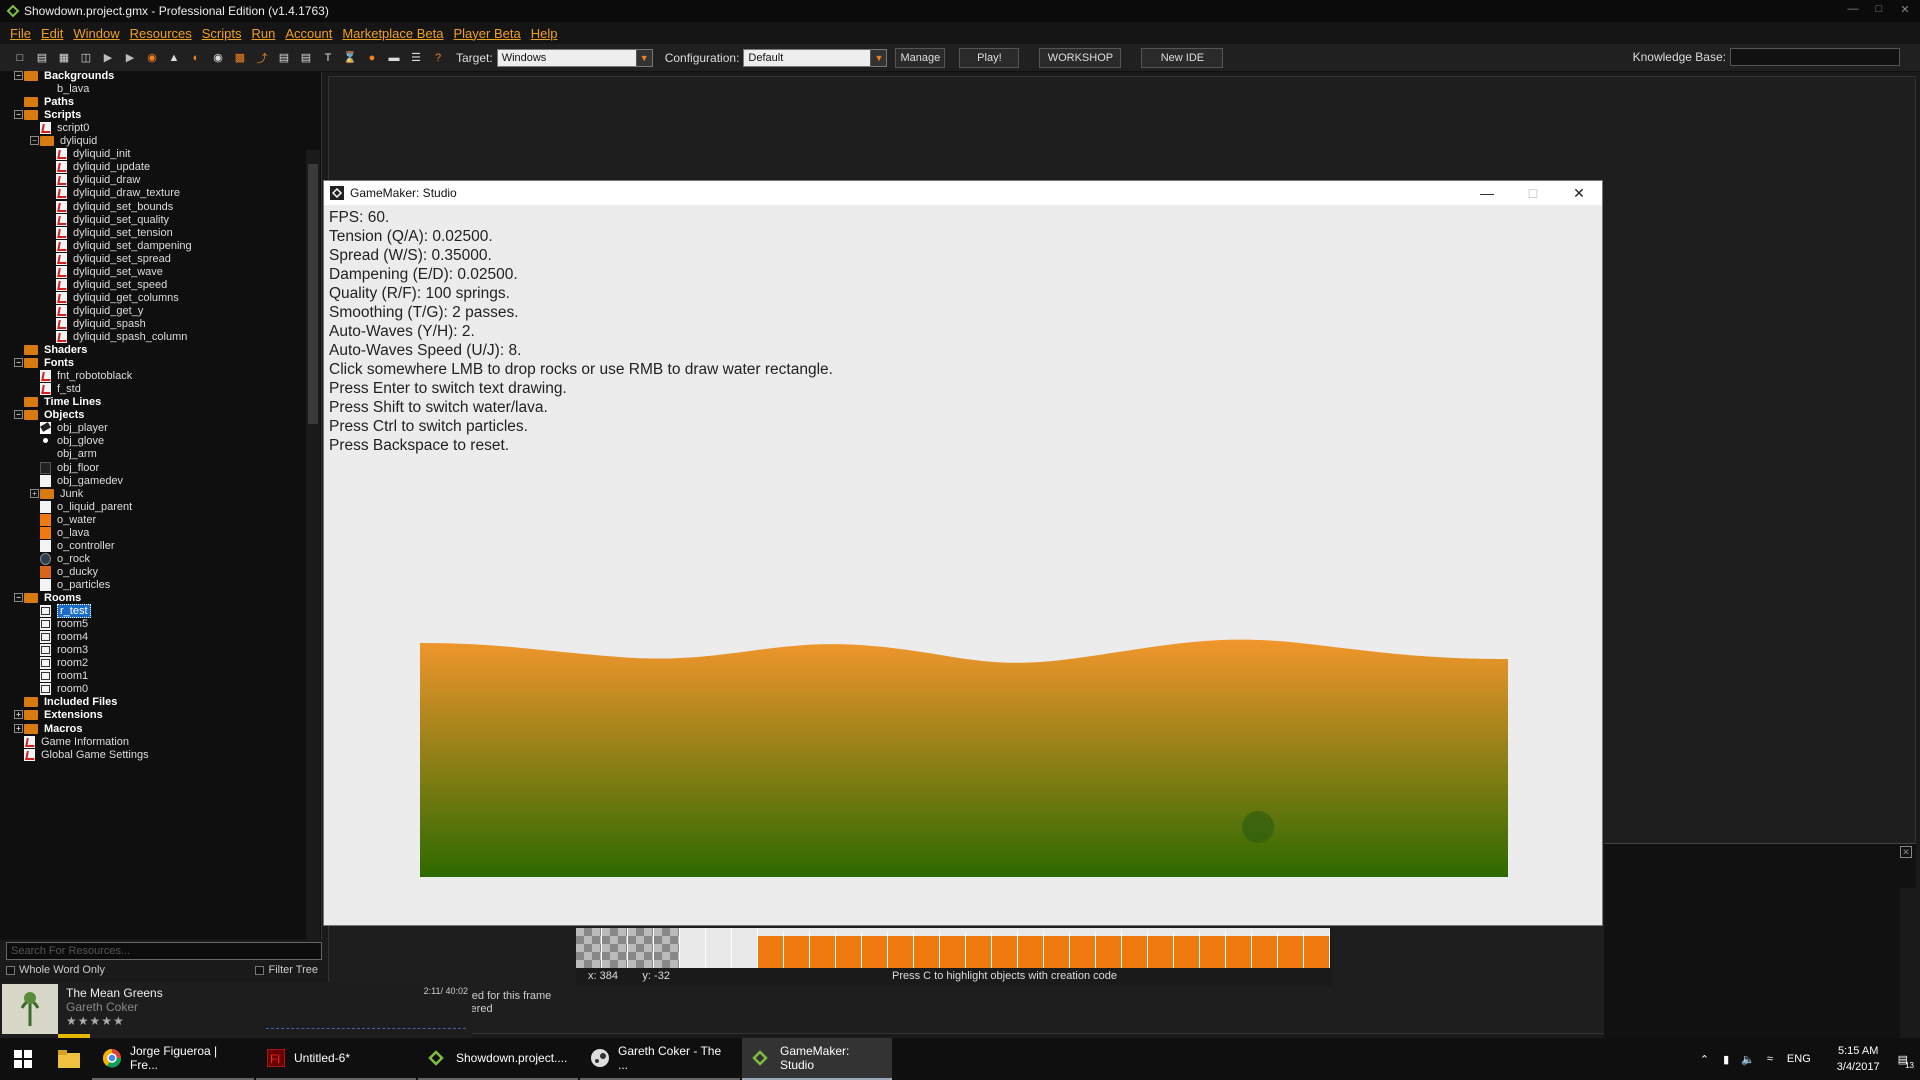 The width and height of the screenshot is (1920, 1080). I want to click on tile-palette, so click(954, 948).